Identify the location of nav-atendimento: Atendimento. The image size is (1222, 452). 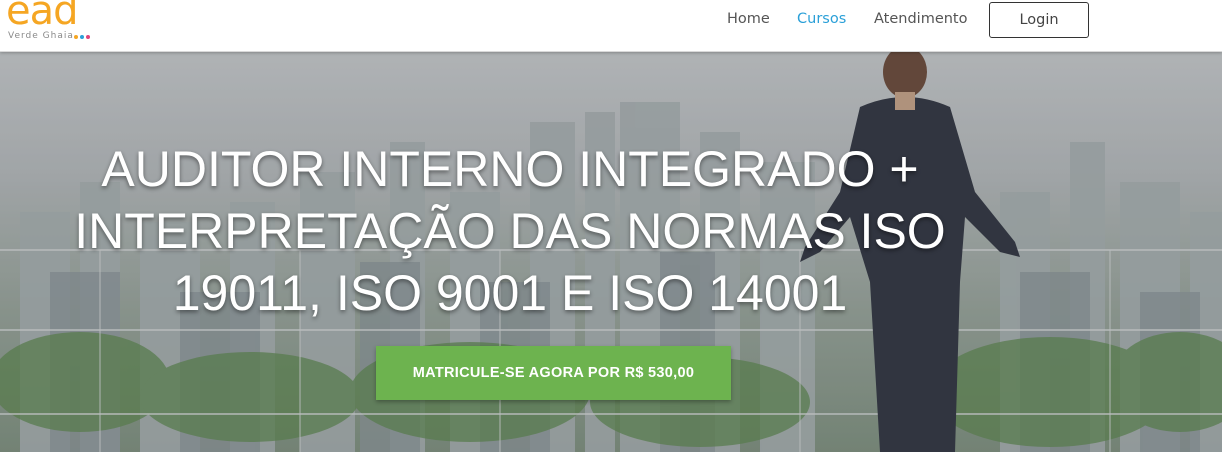
(921, 19).